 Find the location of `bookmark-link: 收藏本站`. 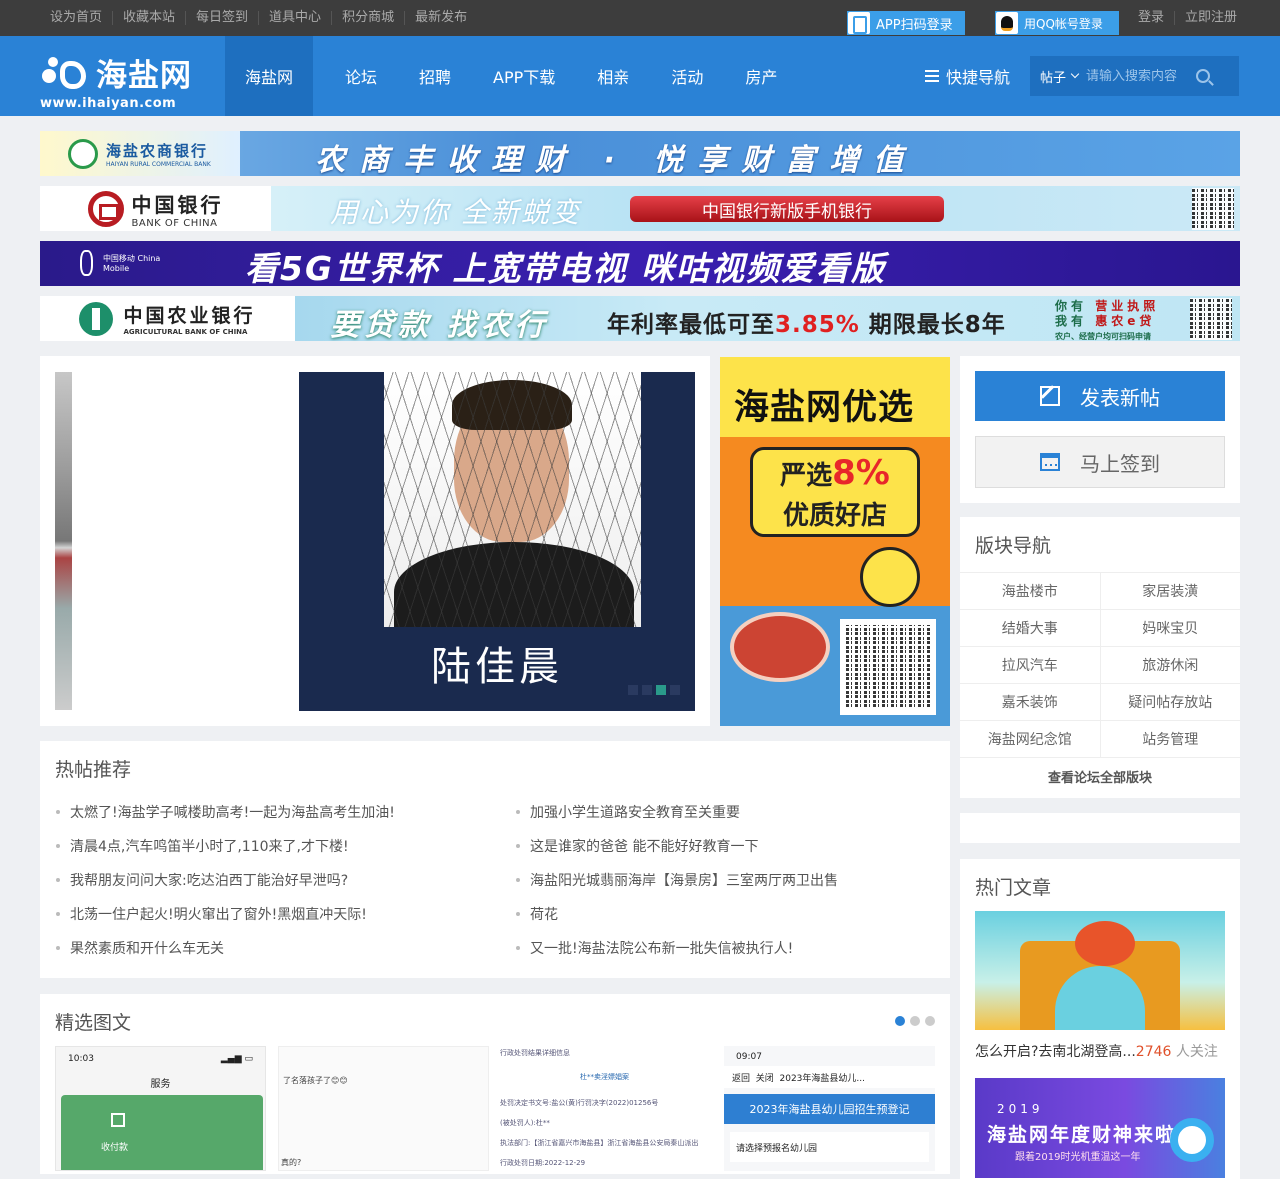

bookmark-link: 收藏本站 is located at coordinates (148, 18).